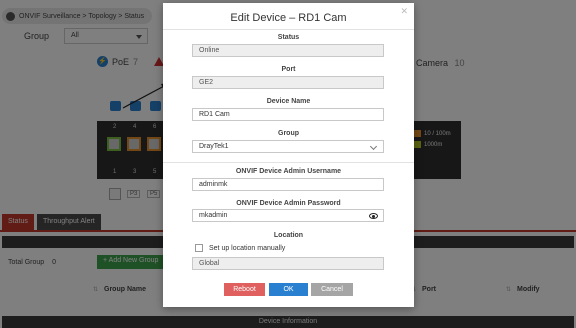 The image size is (576, 328). I want to click on password-label: ONVIF Device Admin Password, so click(288, 203).